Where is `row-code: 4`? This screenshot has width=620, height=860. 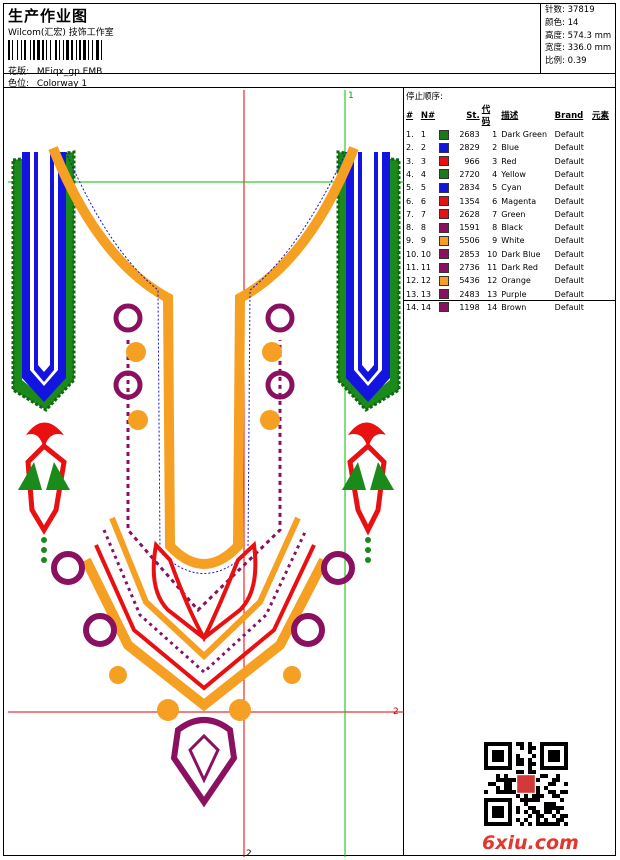 row-code: 4 is located at coordinates (495, 174).